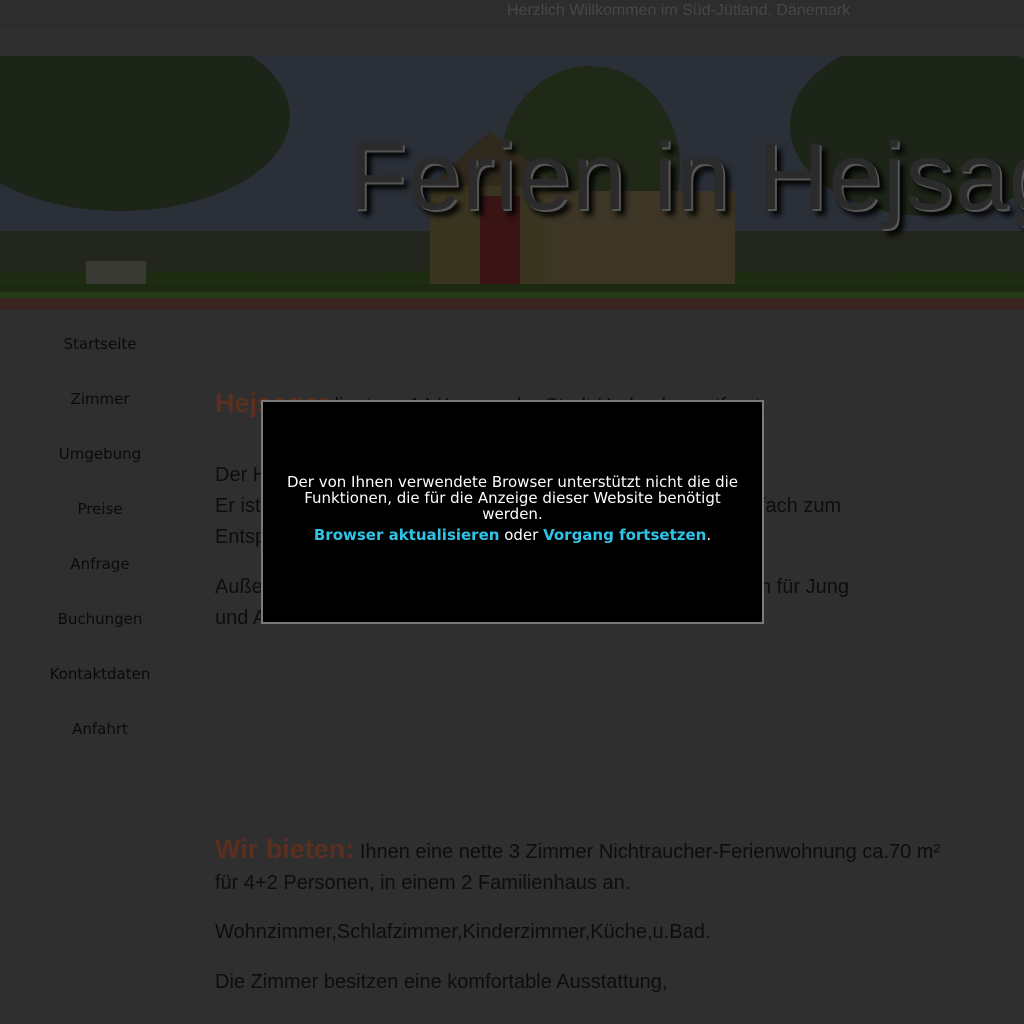 The height and width of the screenshot is (1024, 1024). Describe the element at coordinates (624, 535) in the screenshot. I see `continue-link: Vorgang fortsetzen` at that location.